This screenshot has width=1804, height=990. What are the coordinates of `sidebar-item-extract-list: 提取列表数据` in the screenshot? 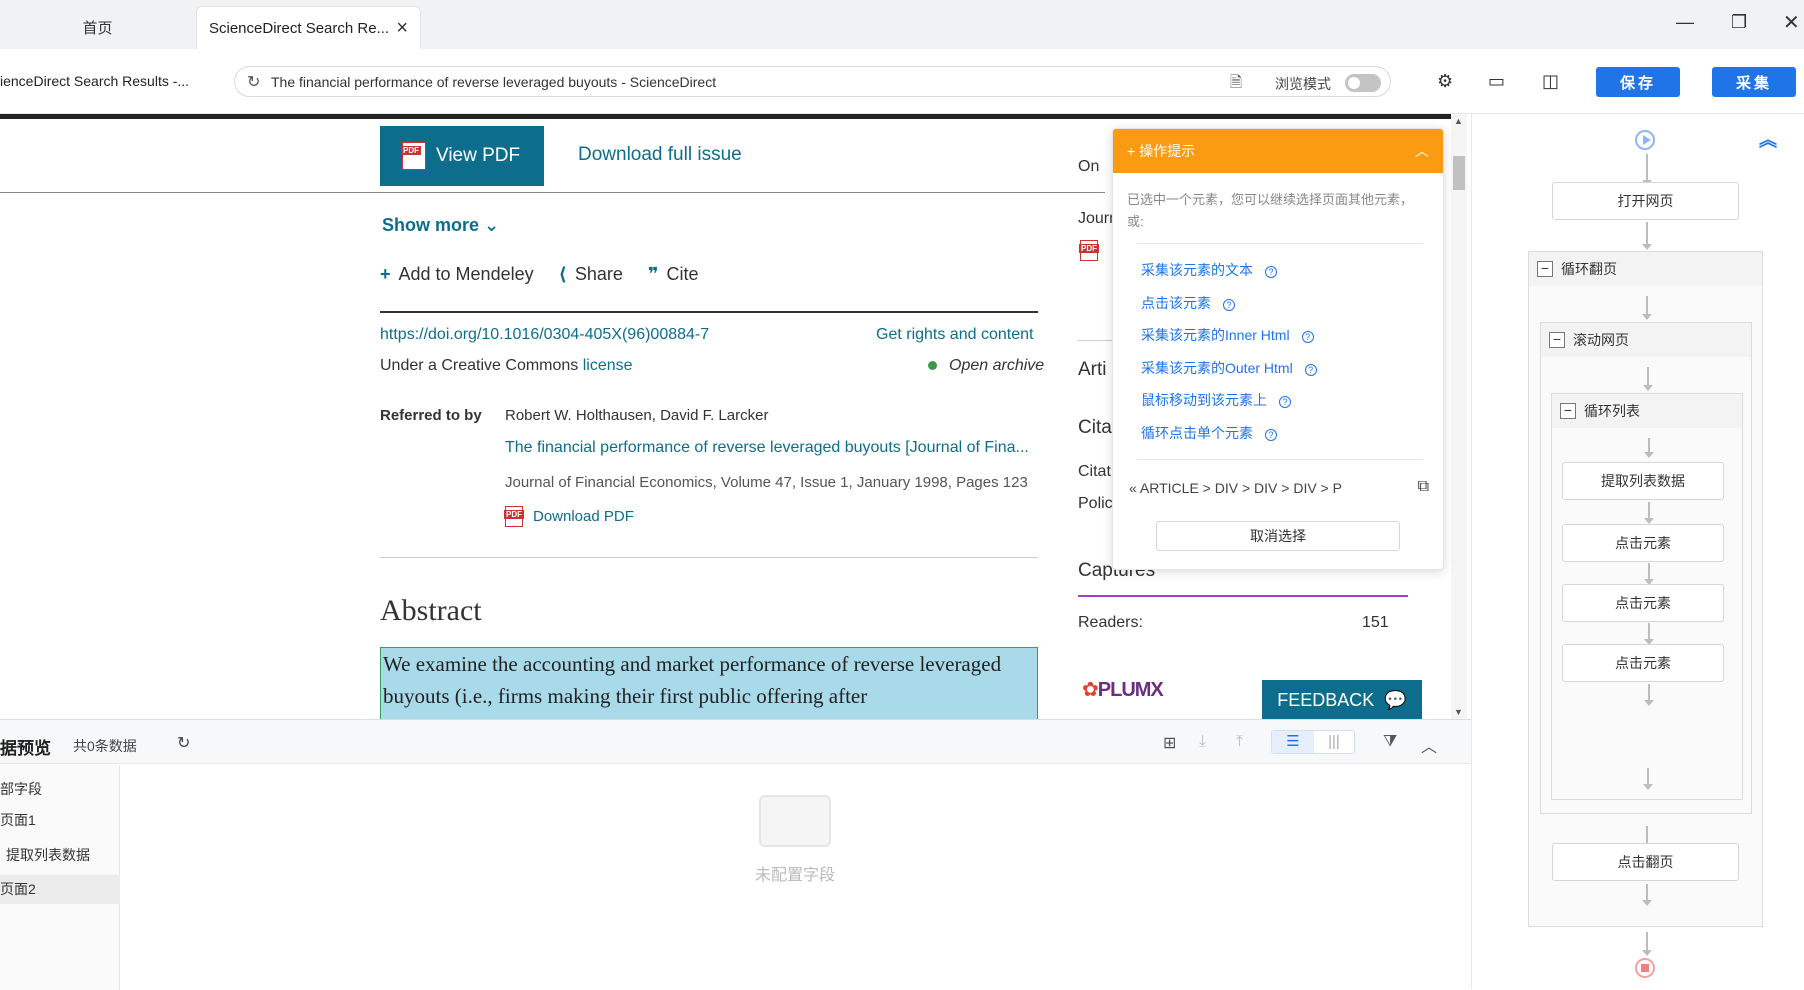 It's located at (60, 855).